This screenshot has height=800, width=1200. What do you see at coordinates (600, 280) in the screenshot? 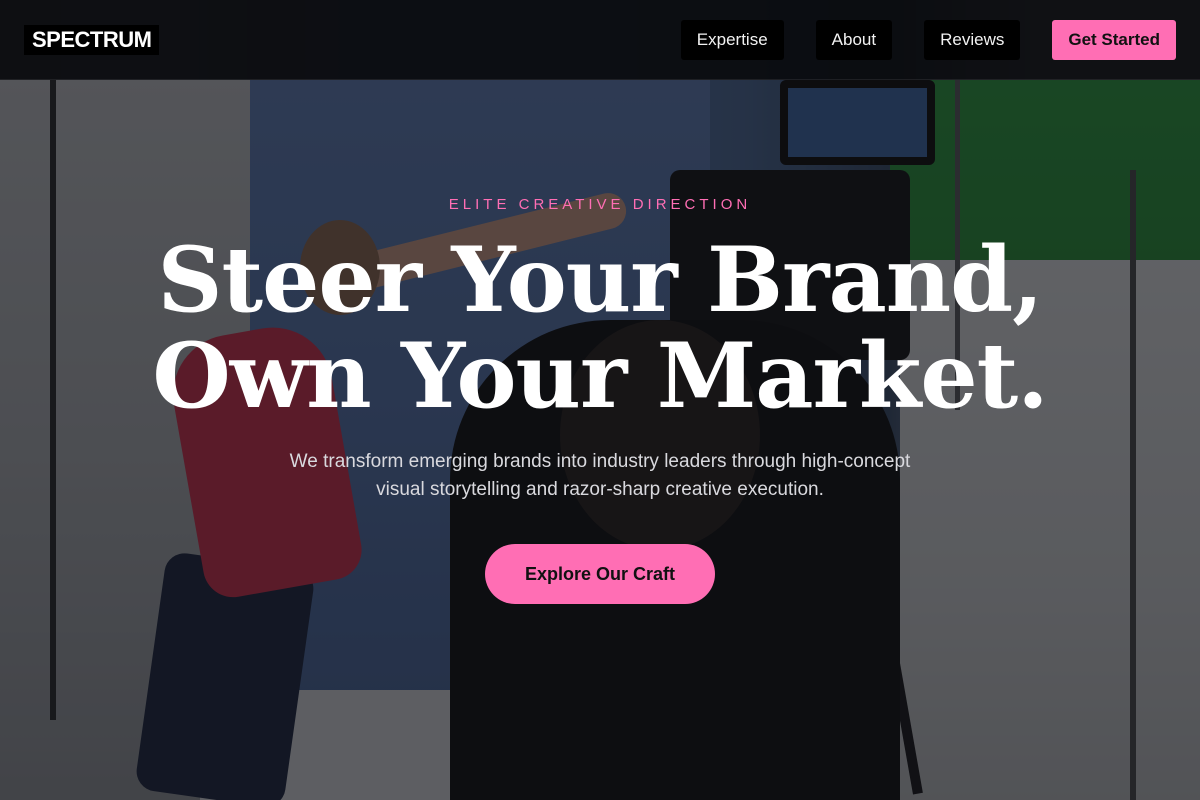
I see `hero-headline-line-1: Steer Your Brand,` at bounding box center [600, 280].